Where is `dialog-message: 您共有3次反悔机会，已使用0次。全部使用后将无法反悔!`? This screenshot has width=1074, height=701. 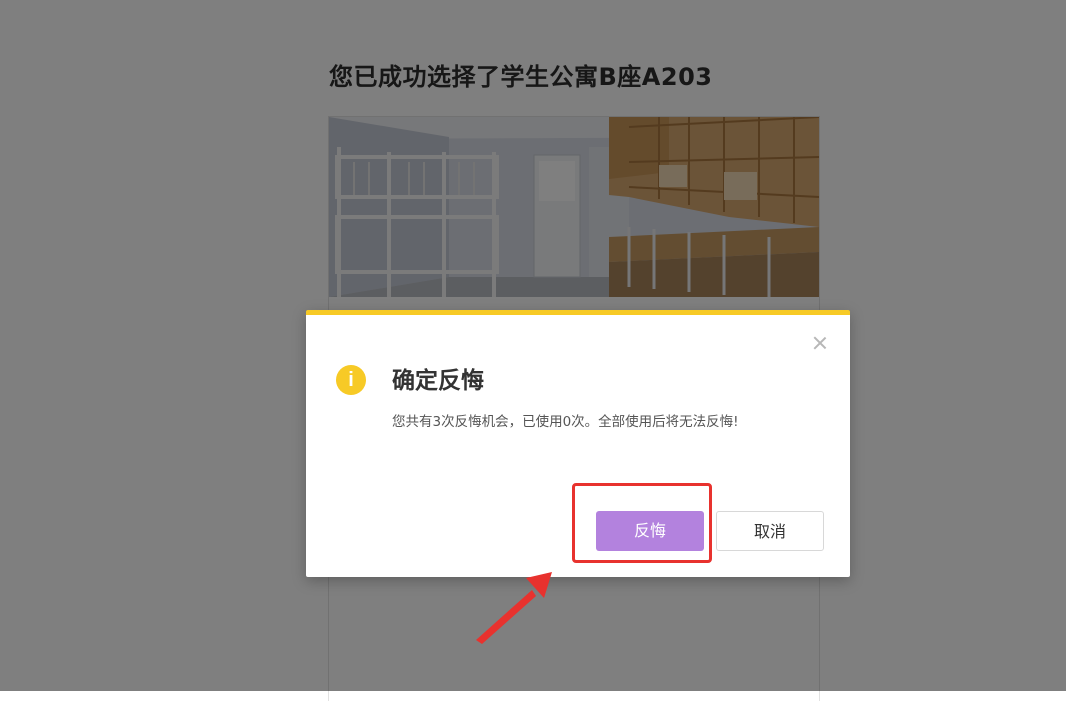
dialog-message: 您共有3次反悔机会，已使用0次。全部使用后将无法反悔! is located at coordinates (565, 422).